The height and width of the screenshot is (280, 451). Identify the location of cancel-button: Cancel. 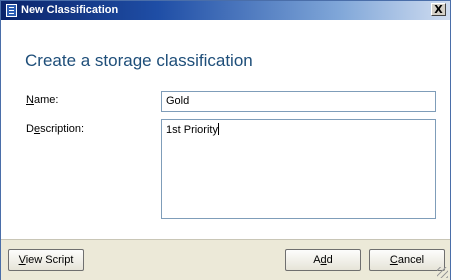
(407, 260).